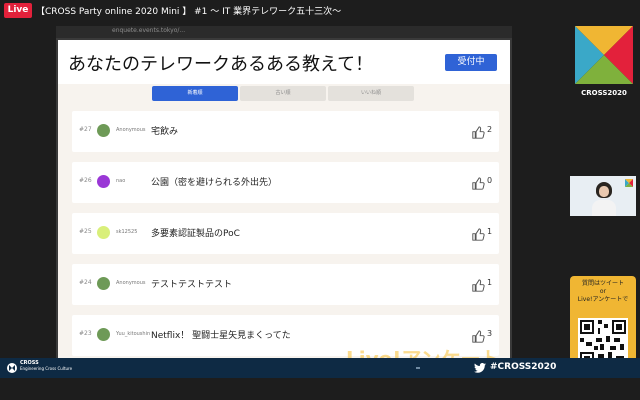 Image resolution: width=640 pixels, height=400 pixels. I want to click on post-number: #27, so click(85, 129).